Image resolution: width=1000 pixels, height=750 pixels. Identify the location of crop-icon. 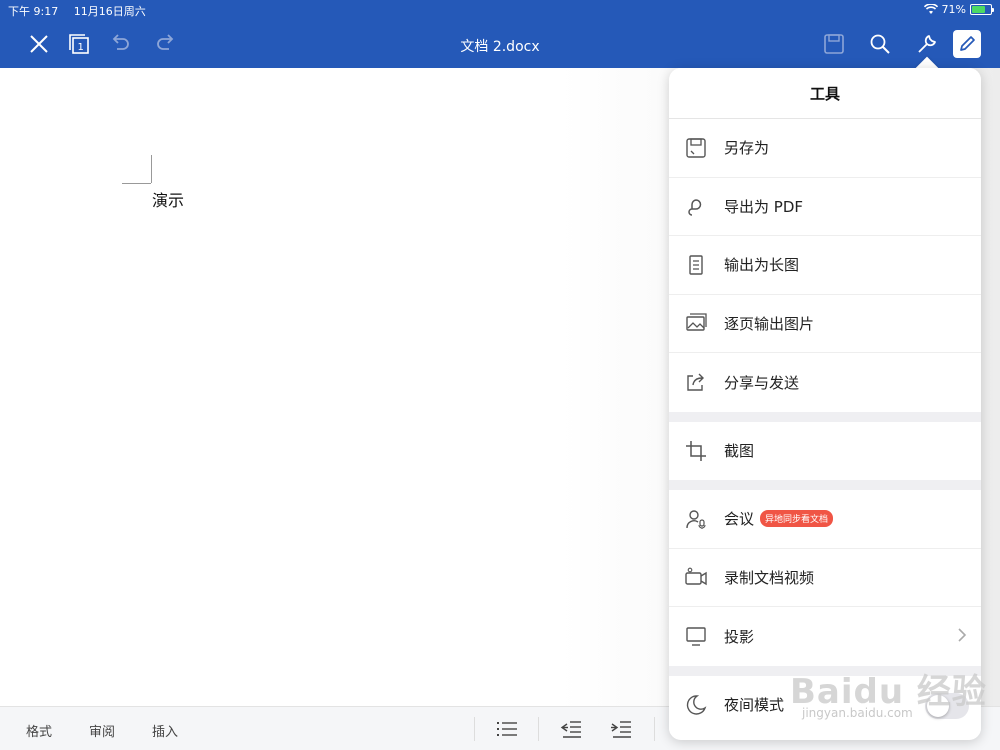
(696, 451).